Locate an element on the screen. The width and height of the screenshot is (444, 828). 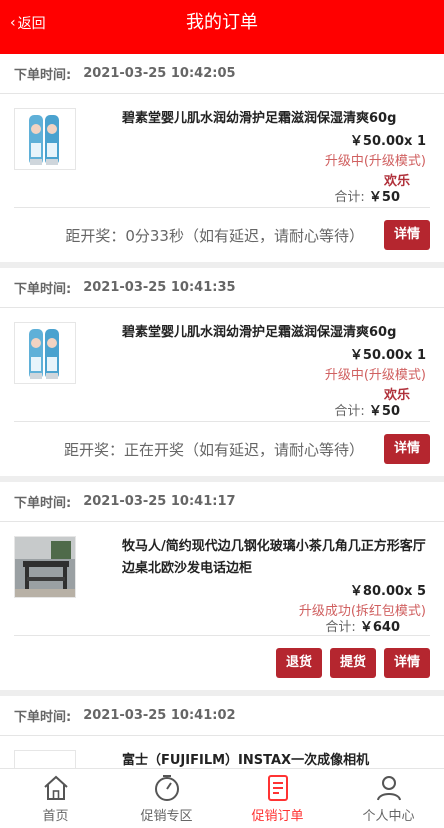
total-amount: ￥640 is located at coordinates (379, 627).